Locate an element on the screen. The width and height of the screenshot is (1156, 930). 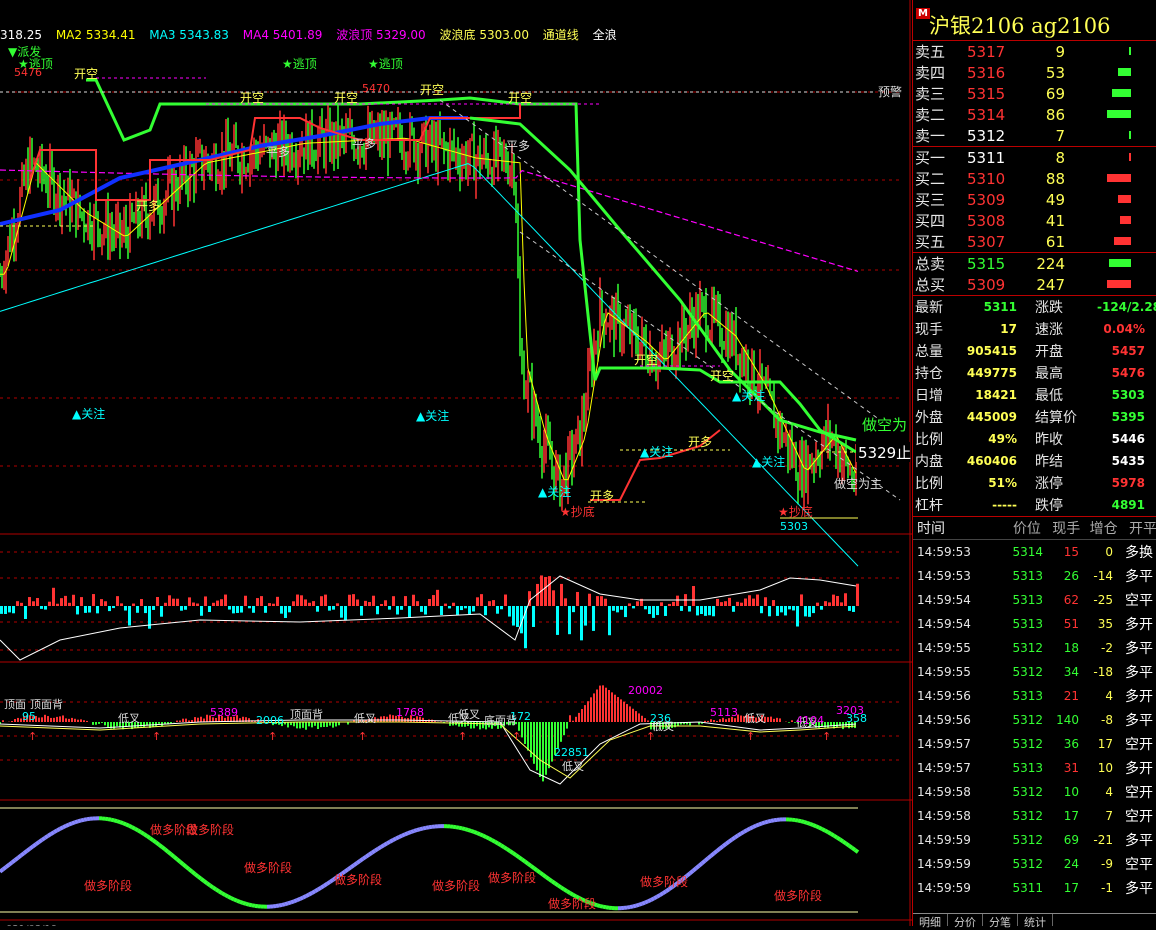
tick-volume: 15 is located at coordinates (1061, 552).